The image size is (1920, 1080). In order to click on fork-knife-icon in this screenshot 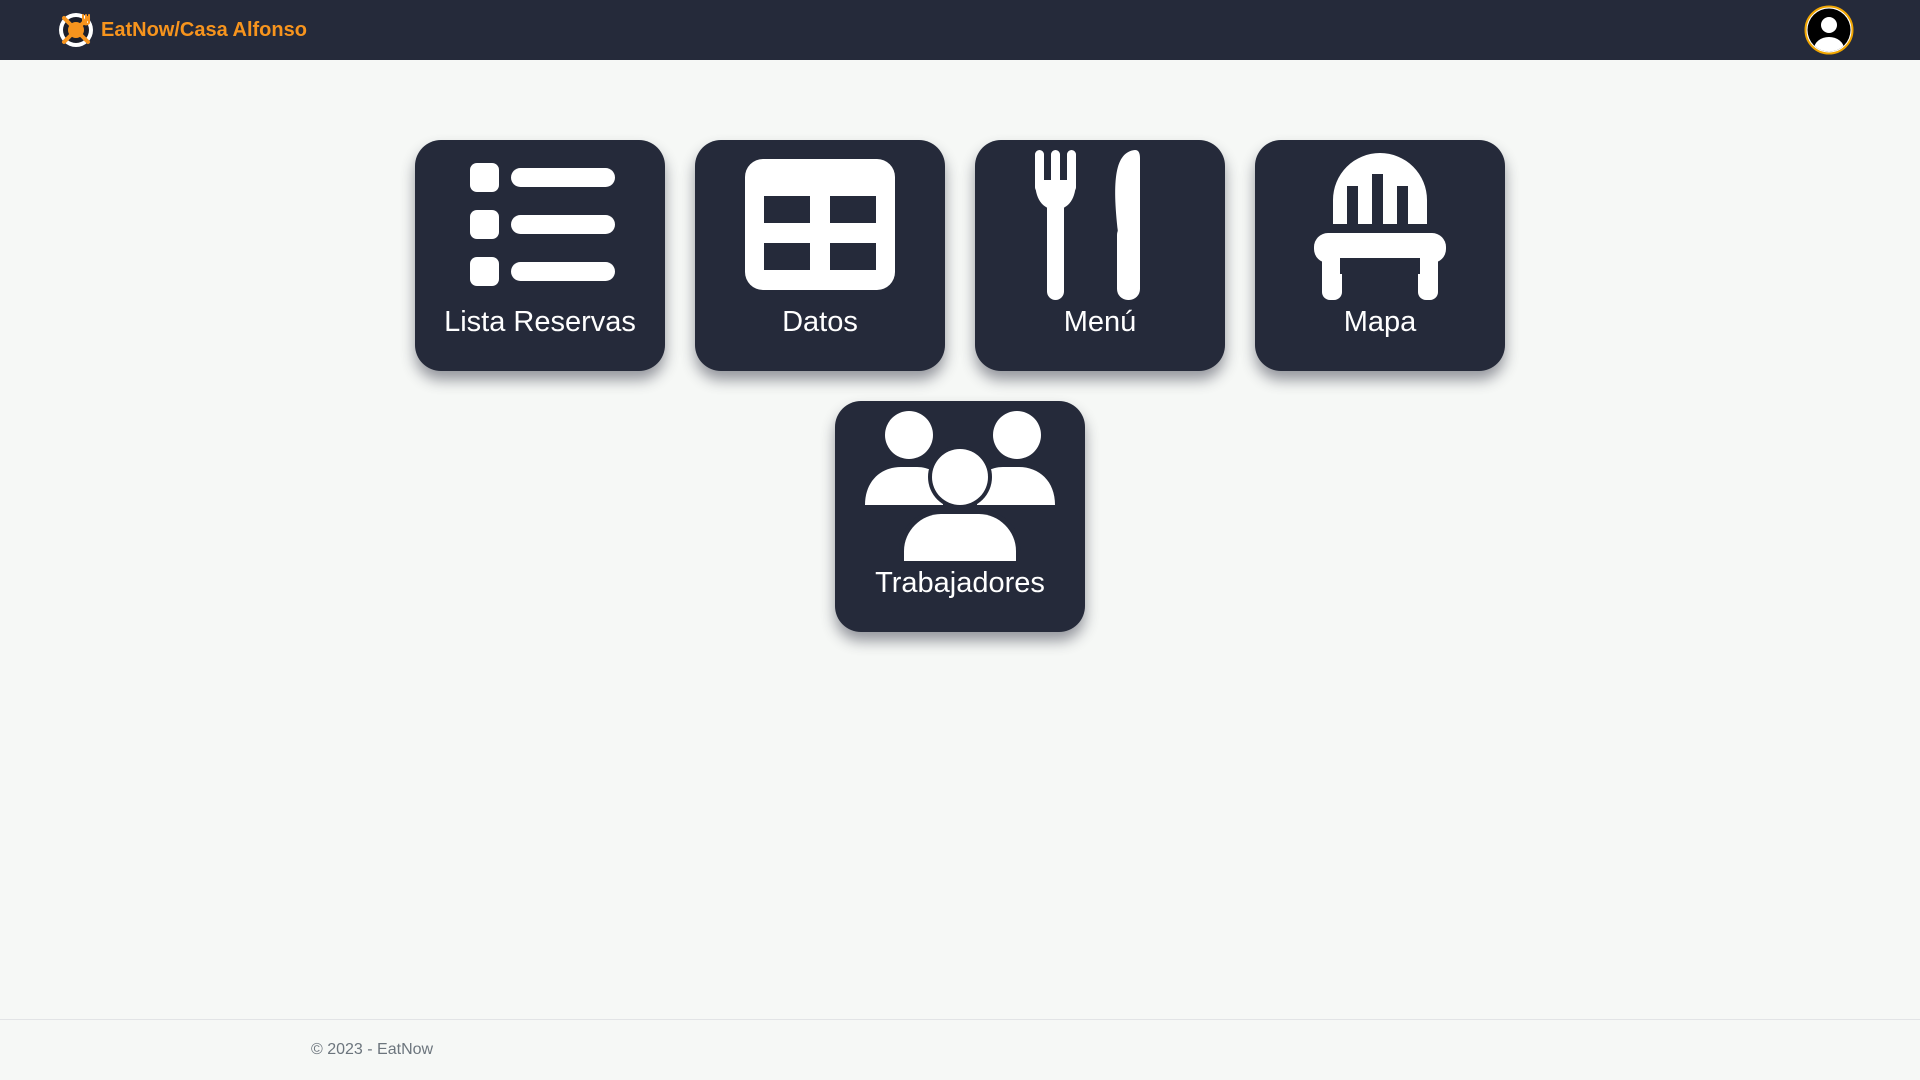, I will do `click(1100, 225)`.